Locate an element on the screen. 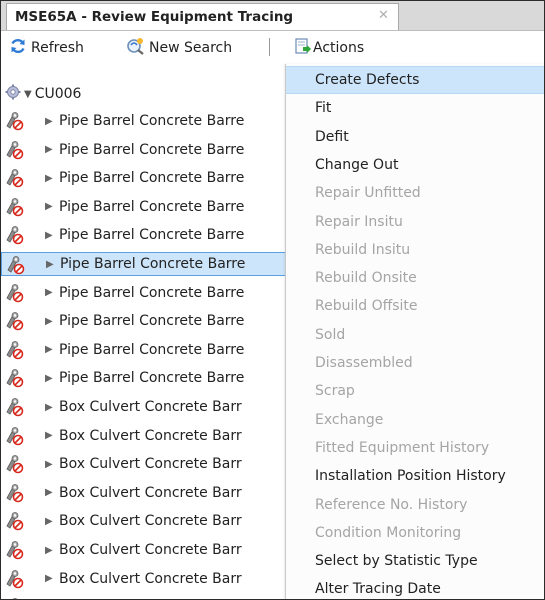  toolbar-divider is located at coordinates (269, 47).